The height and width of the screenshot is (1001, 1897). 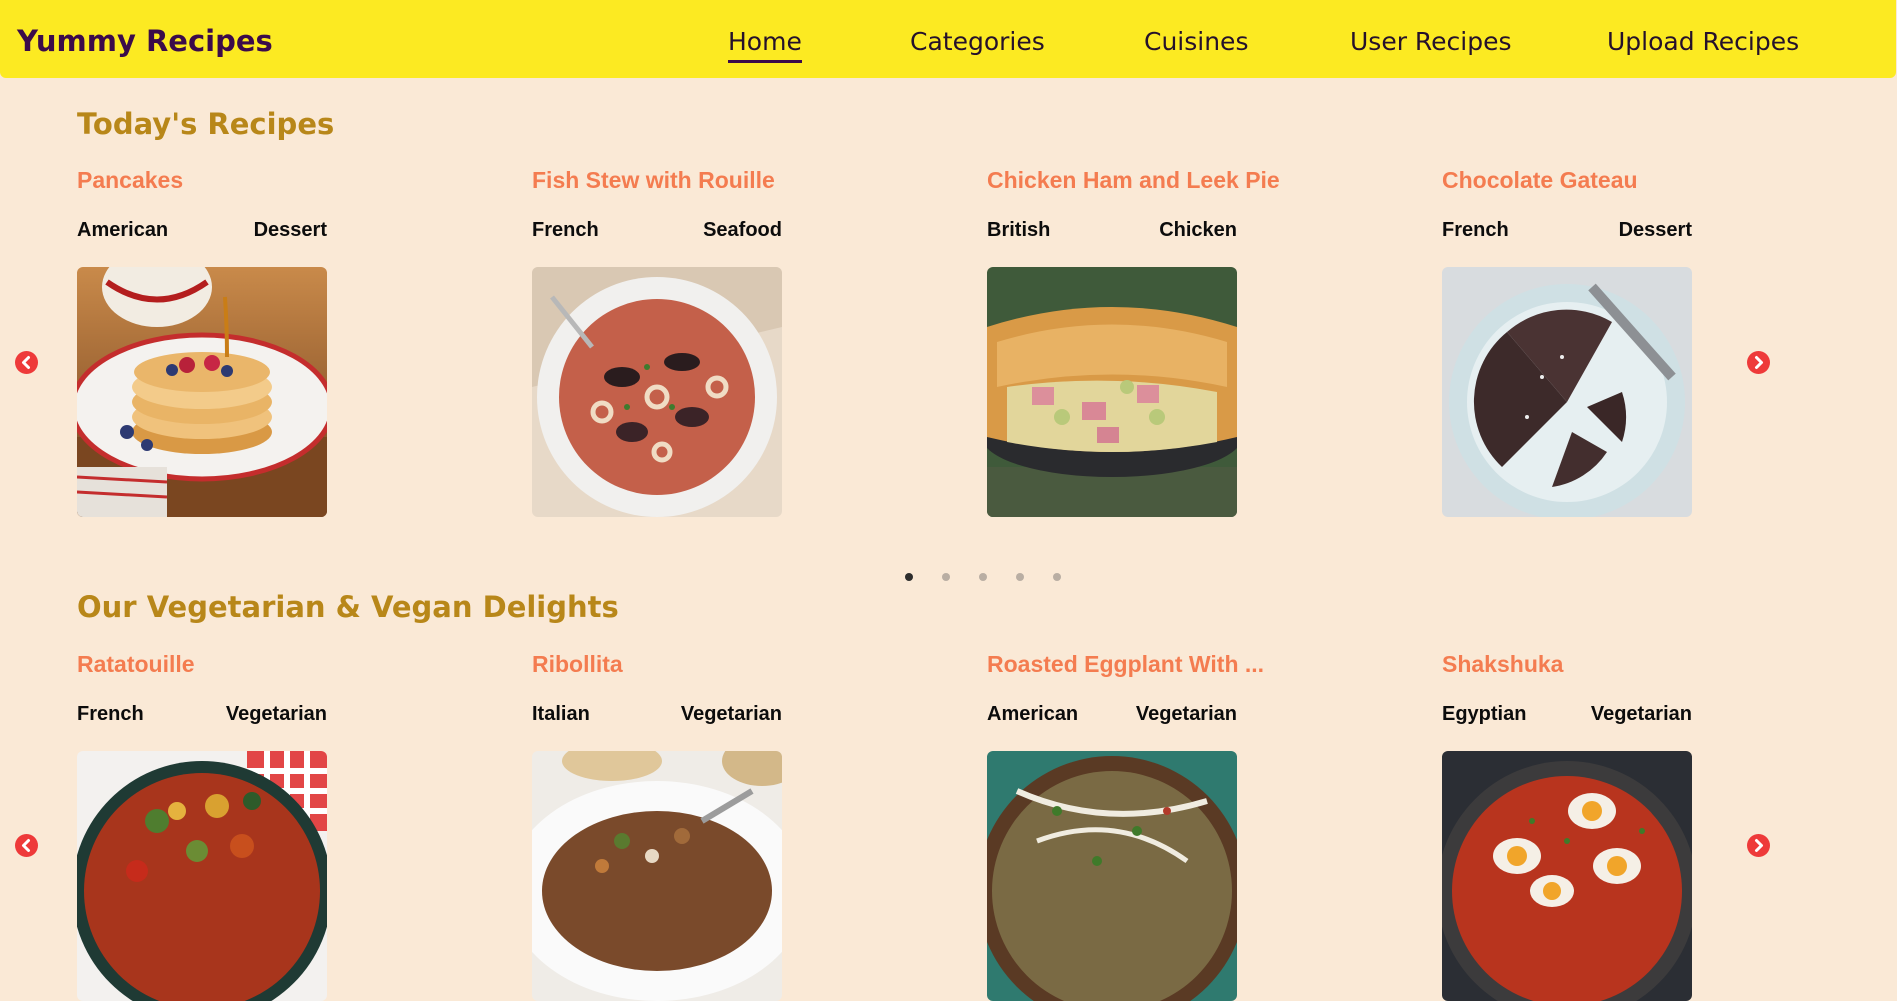 What do you see at coordinates (1567, 392) in the screenshot?
I see `chocolate-gateau-photo` at bounding box center [1567, 392].